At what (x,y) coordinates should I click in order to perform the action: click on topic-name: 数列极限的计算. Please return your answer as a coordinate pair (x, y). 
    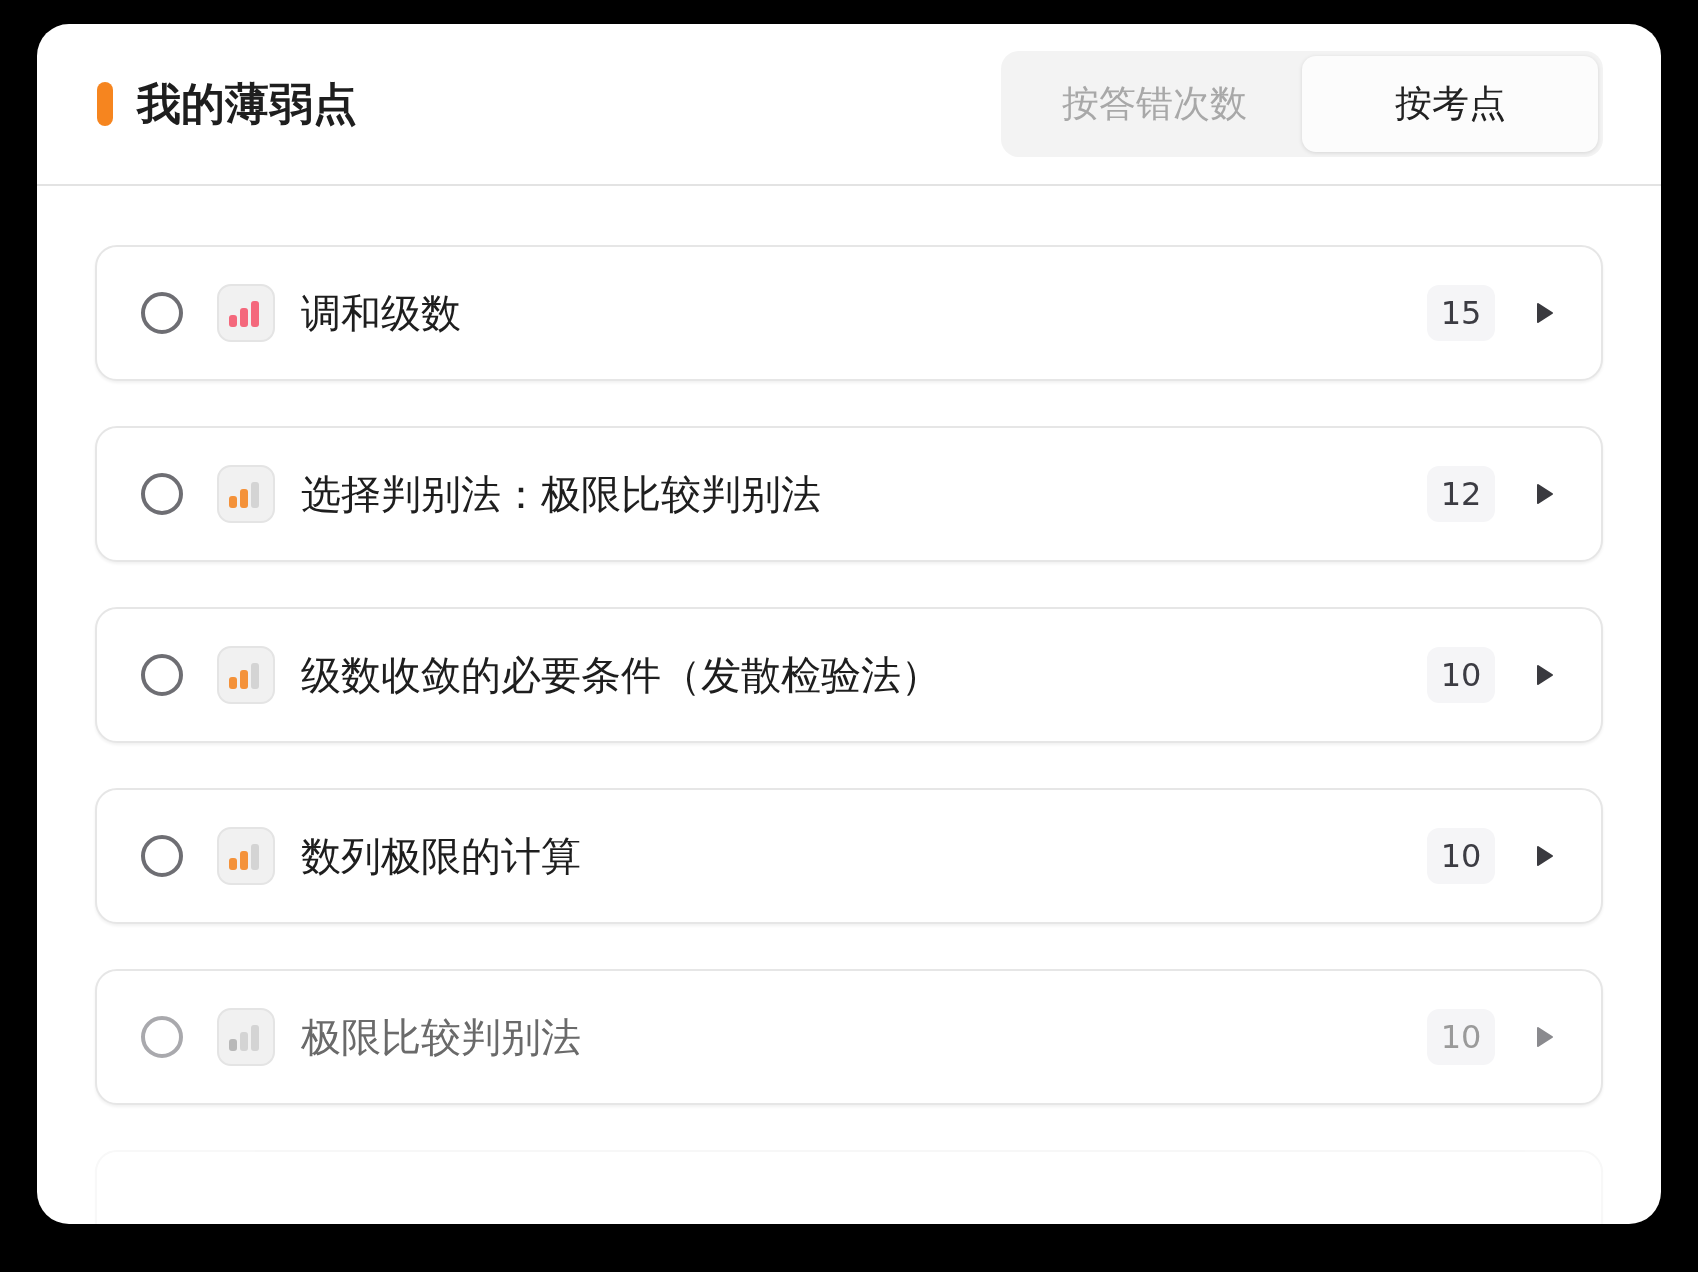
    Looking at the image, I should click on (441, 856).